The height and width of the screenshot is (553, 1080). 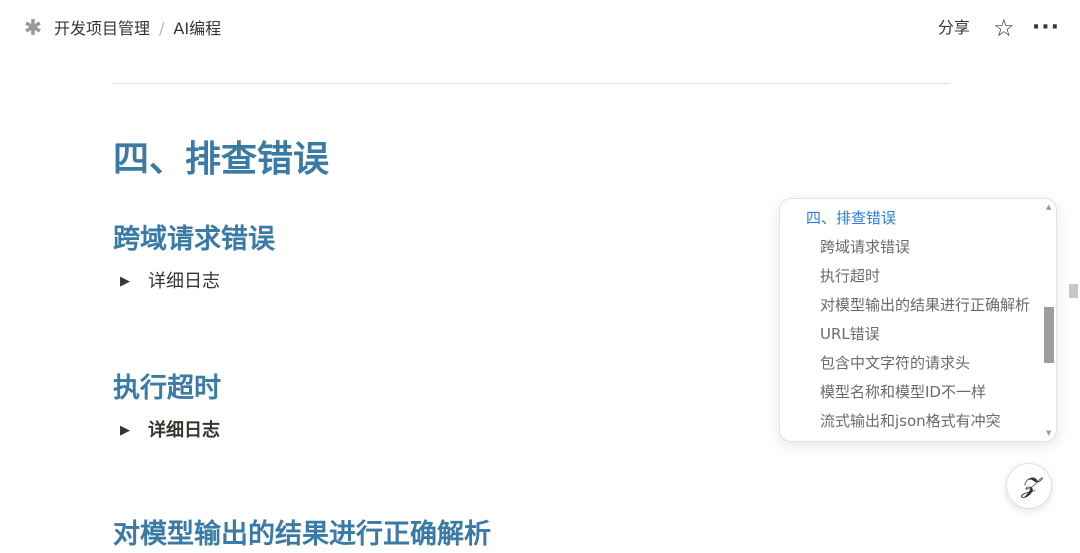 What do you see at coordinates (1046, 28) in the screenshot?
I see `more-icon: ···` at bounding box center [1046, 28].